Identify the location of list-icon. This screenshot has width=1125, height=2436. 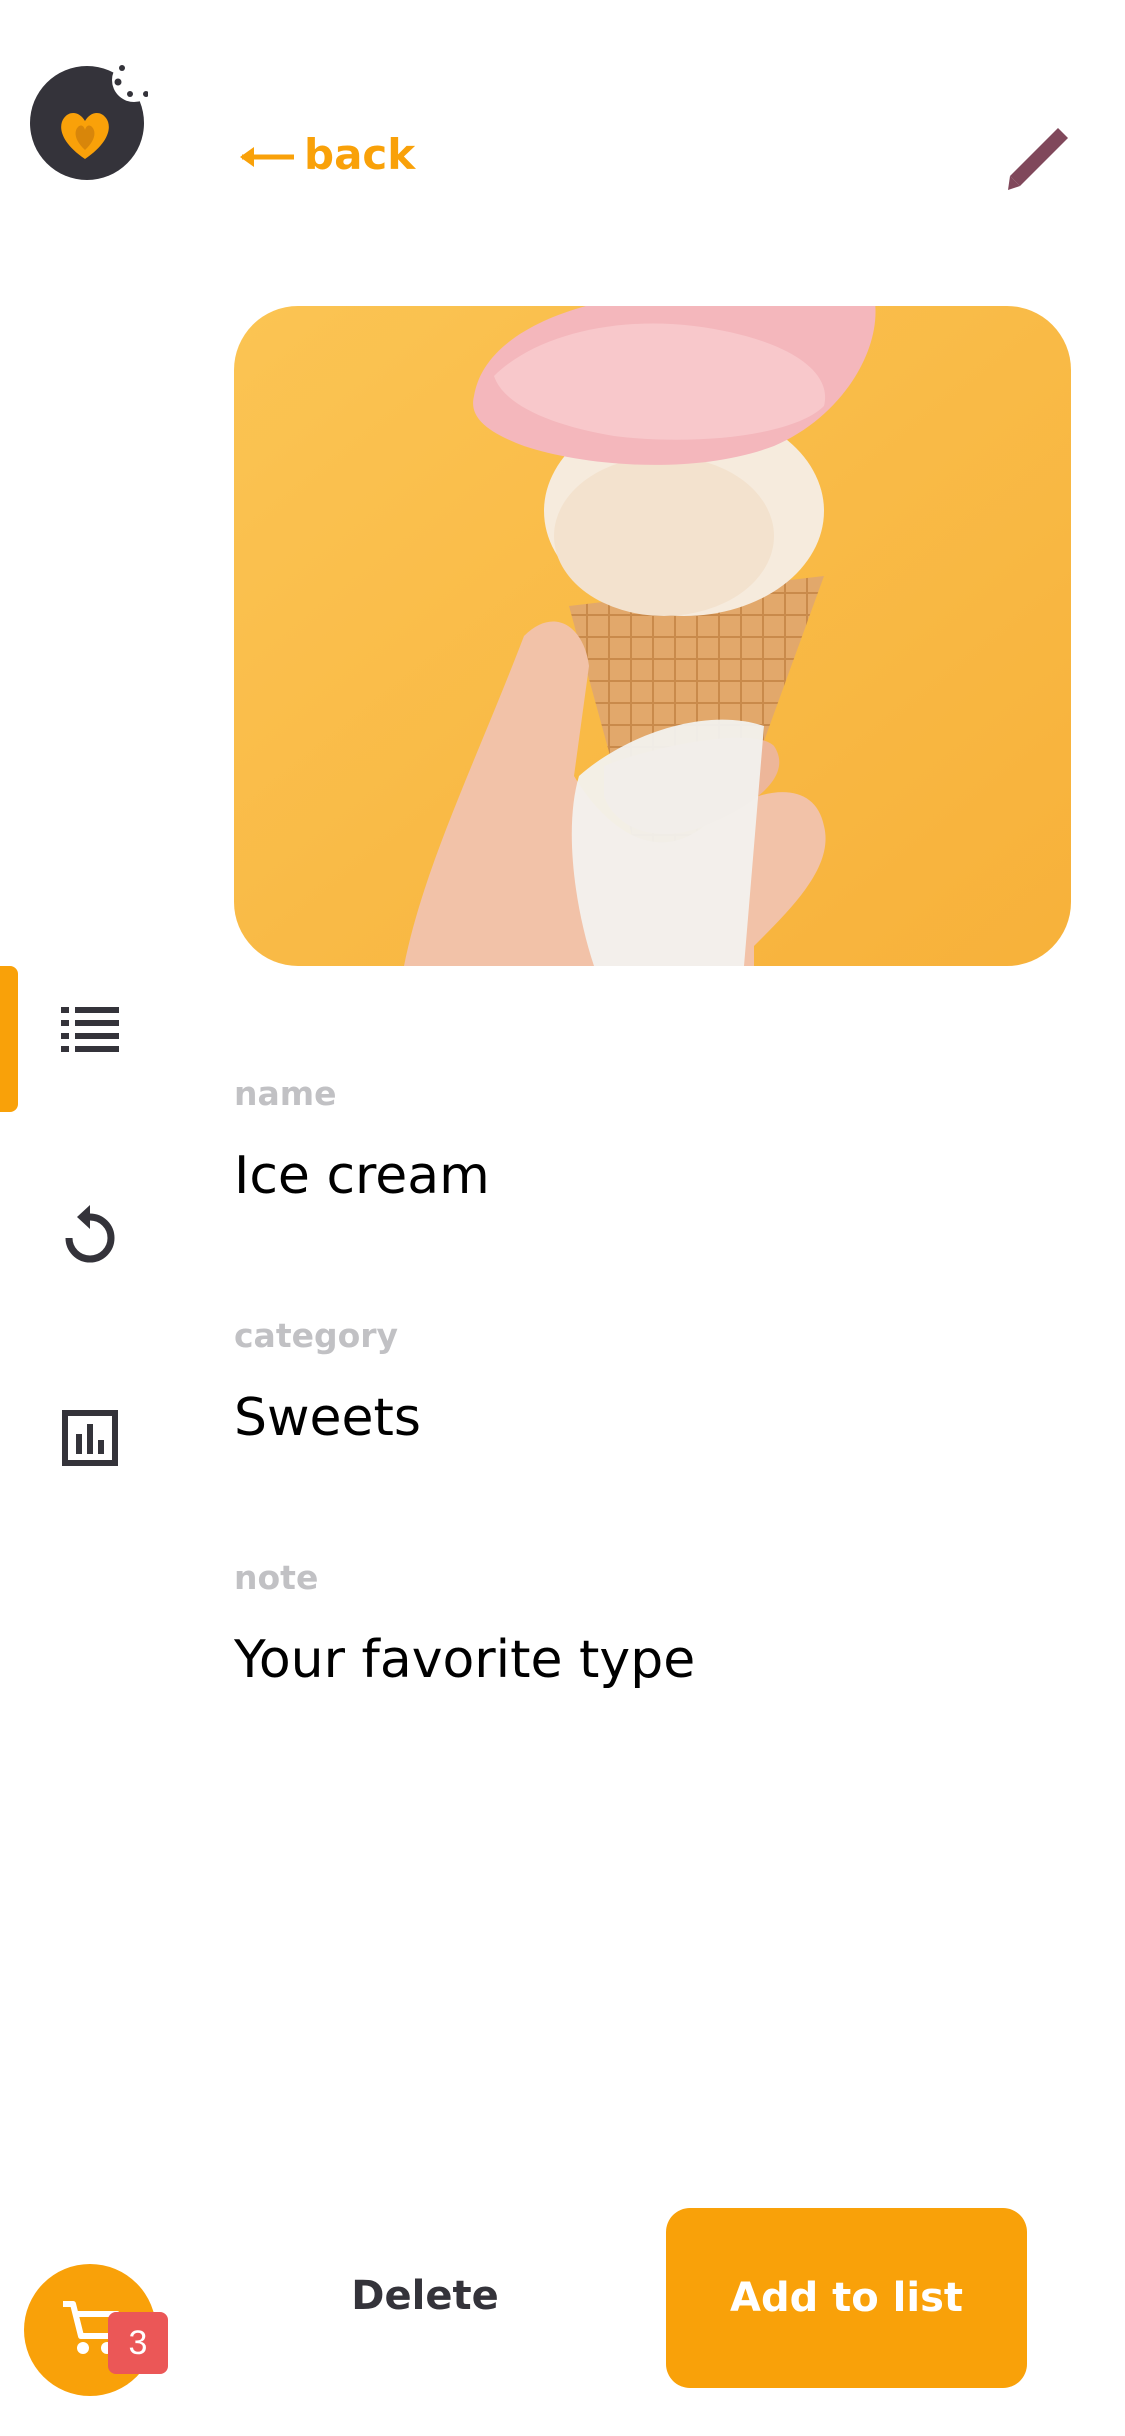
(90, 1032).